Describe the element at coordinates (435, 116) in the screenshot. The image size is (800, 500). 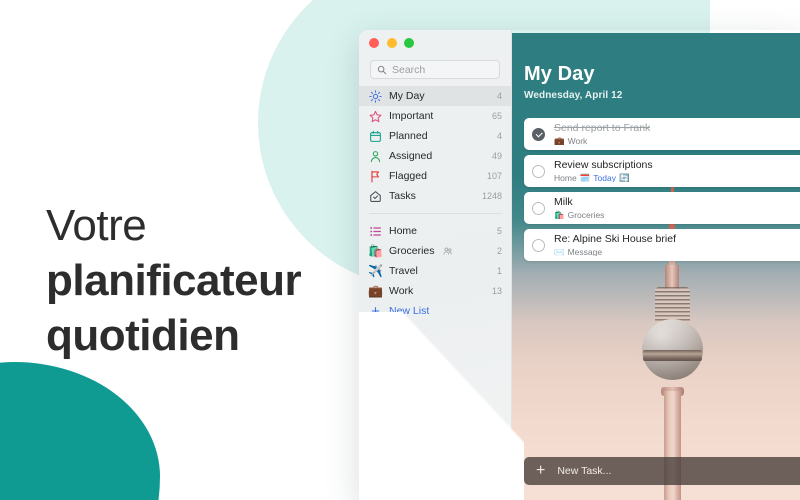
I see `sidebar-item-important: Important 65` at that location.